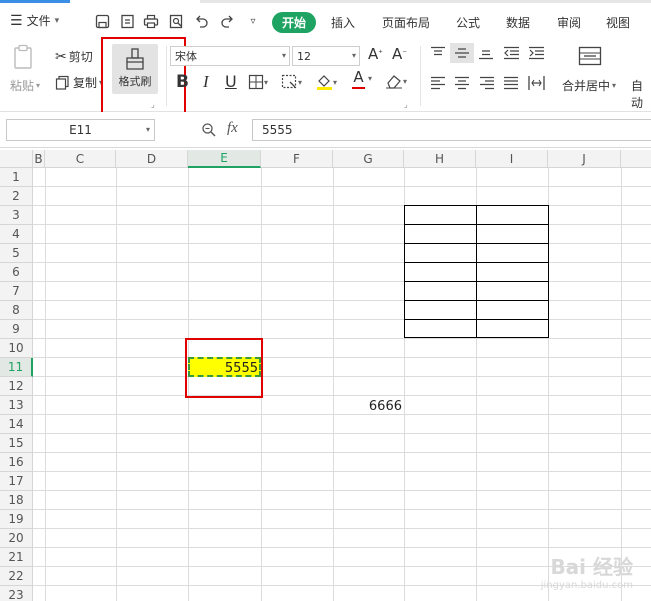  What do you see at coordinates (468, 22) in the screenshot?
I see `tab-formulas: 公式` at bounding box center [468, 22].